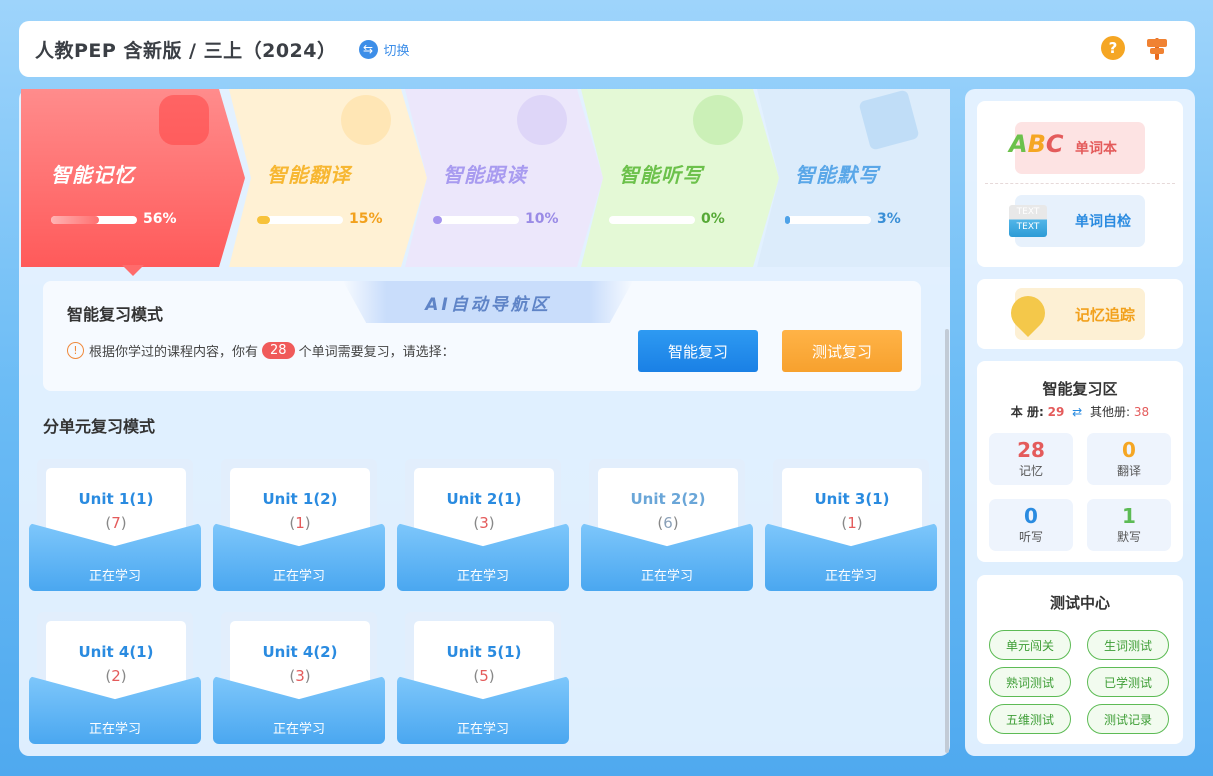 This screenshot has width=1213, height=776. I want to click on step-smart-follow-read: 智能跟读 10%, so click(504, 178).